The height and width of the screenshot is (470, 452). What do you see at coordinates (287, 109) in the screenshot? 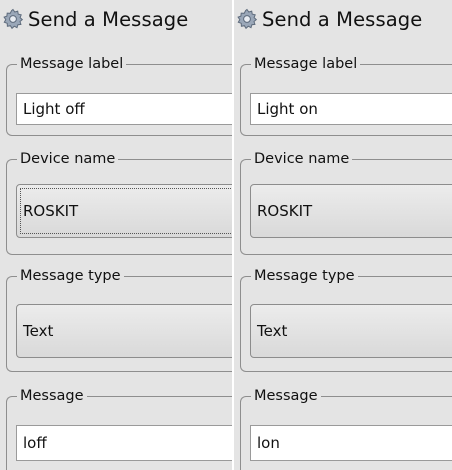
I see `message-label-value: Light on` at bounding box center [287, 109].